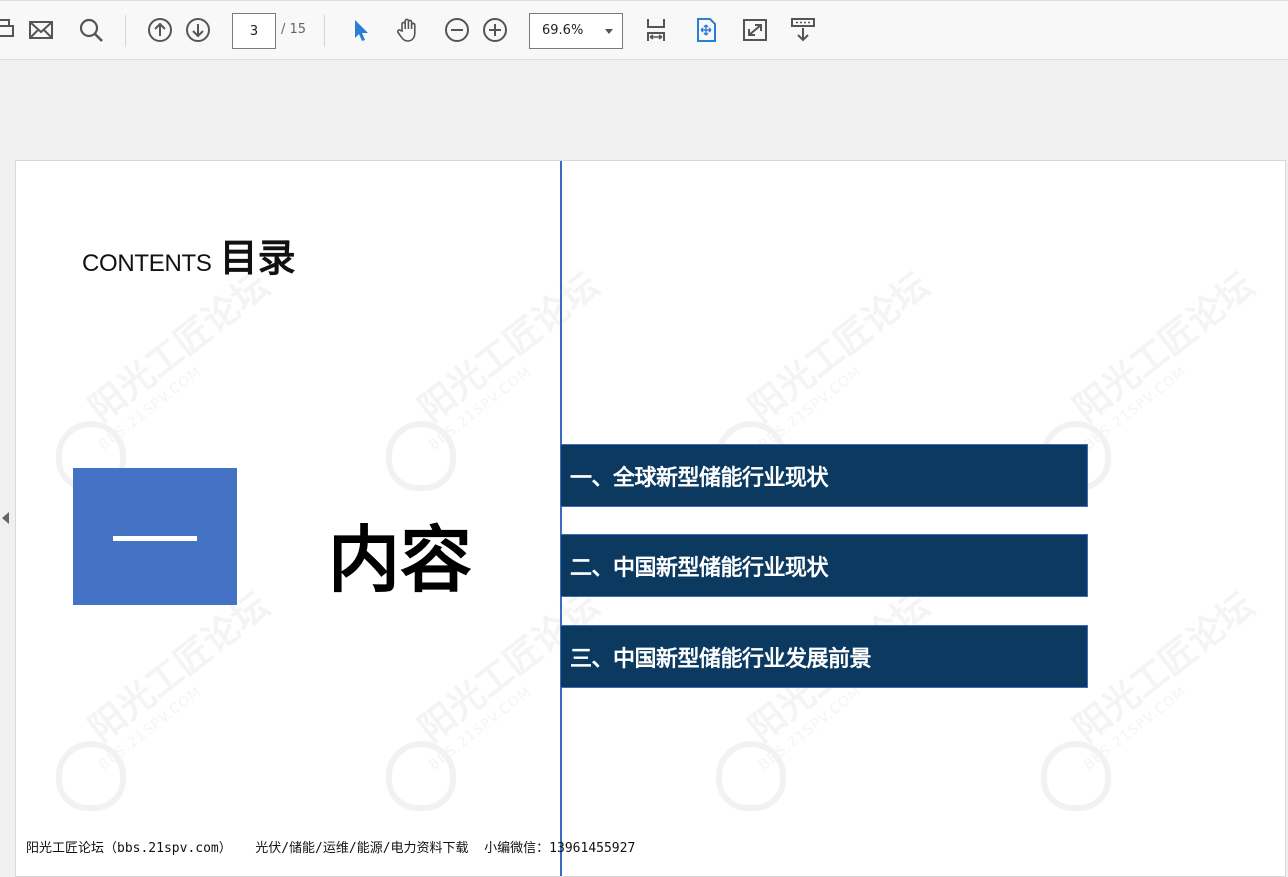  I want to click on menu-item-1: 一、全球新型储能行业现状, so click(824, 475).